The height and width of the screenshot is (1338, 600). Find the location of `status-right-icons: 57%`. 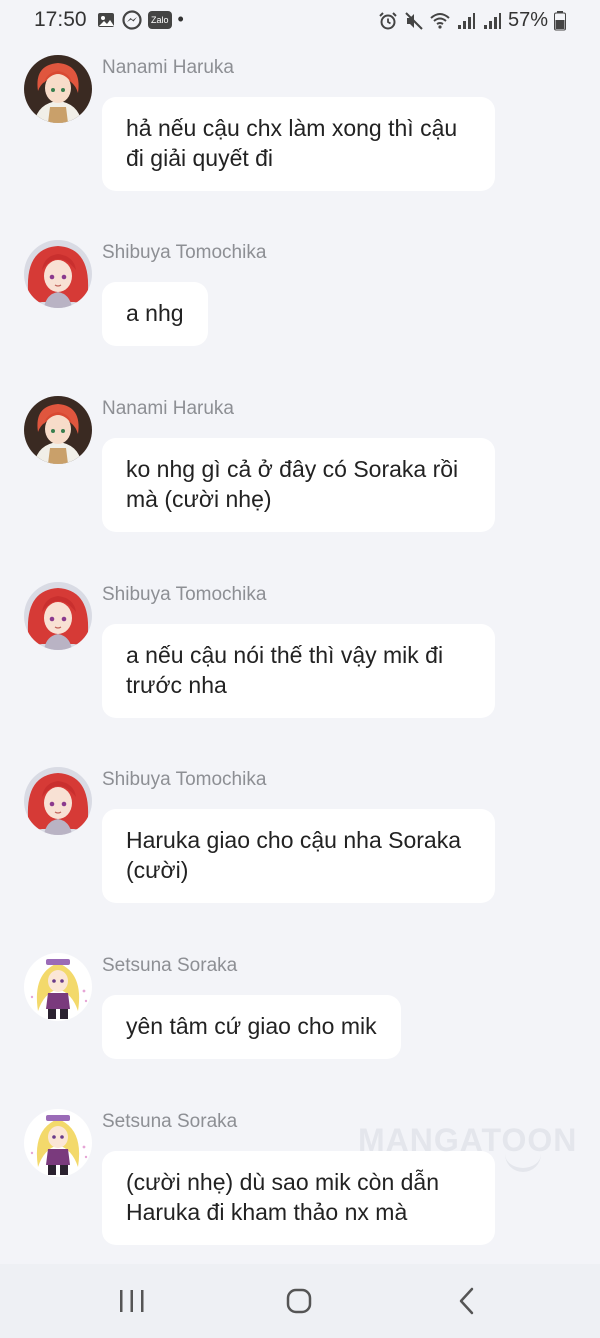

status-right-icons: 57% is located at coordinates (472, 20).